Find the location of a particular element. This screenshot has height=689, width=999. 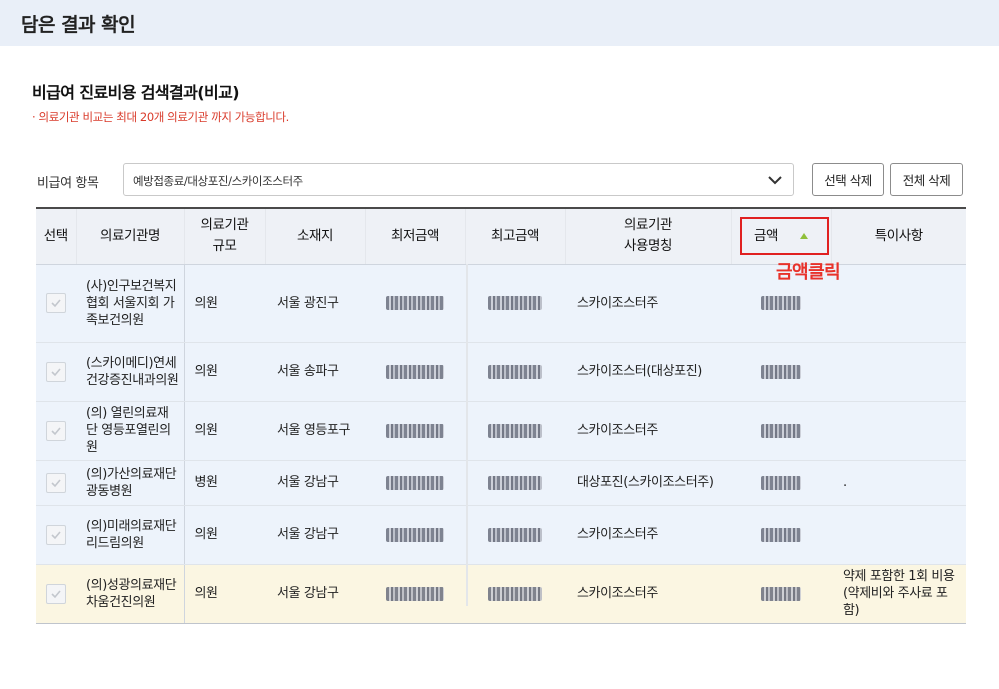

filter-label: 비급여 항목 is located at coordinates (68, 183).